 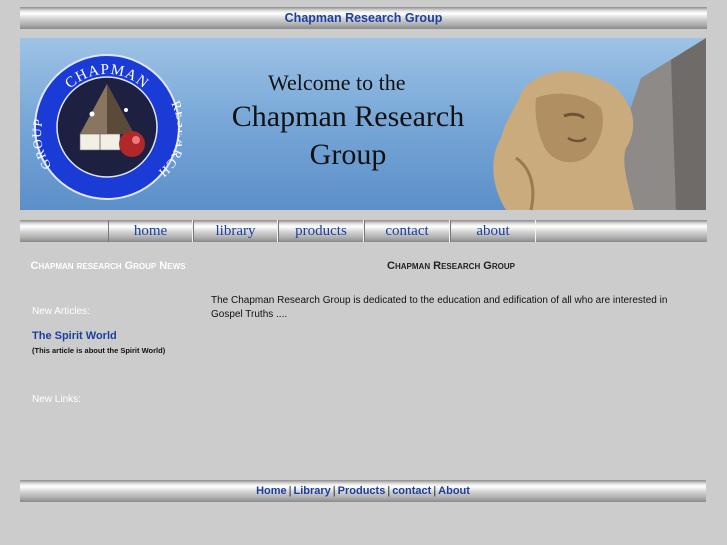 I want to click on nav-bar: home library products contact about, so click(x=363, y=231).